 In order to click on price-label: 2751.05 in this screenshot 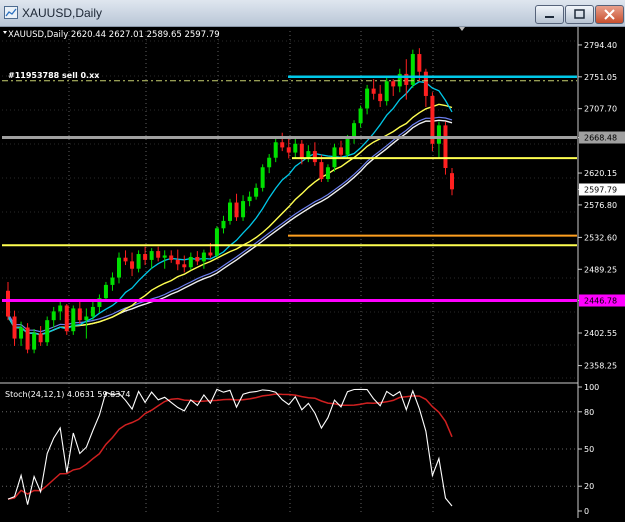, I will do `click(600, 77)`.